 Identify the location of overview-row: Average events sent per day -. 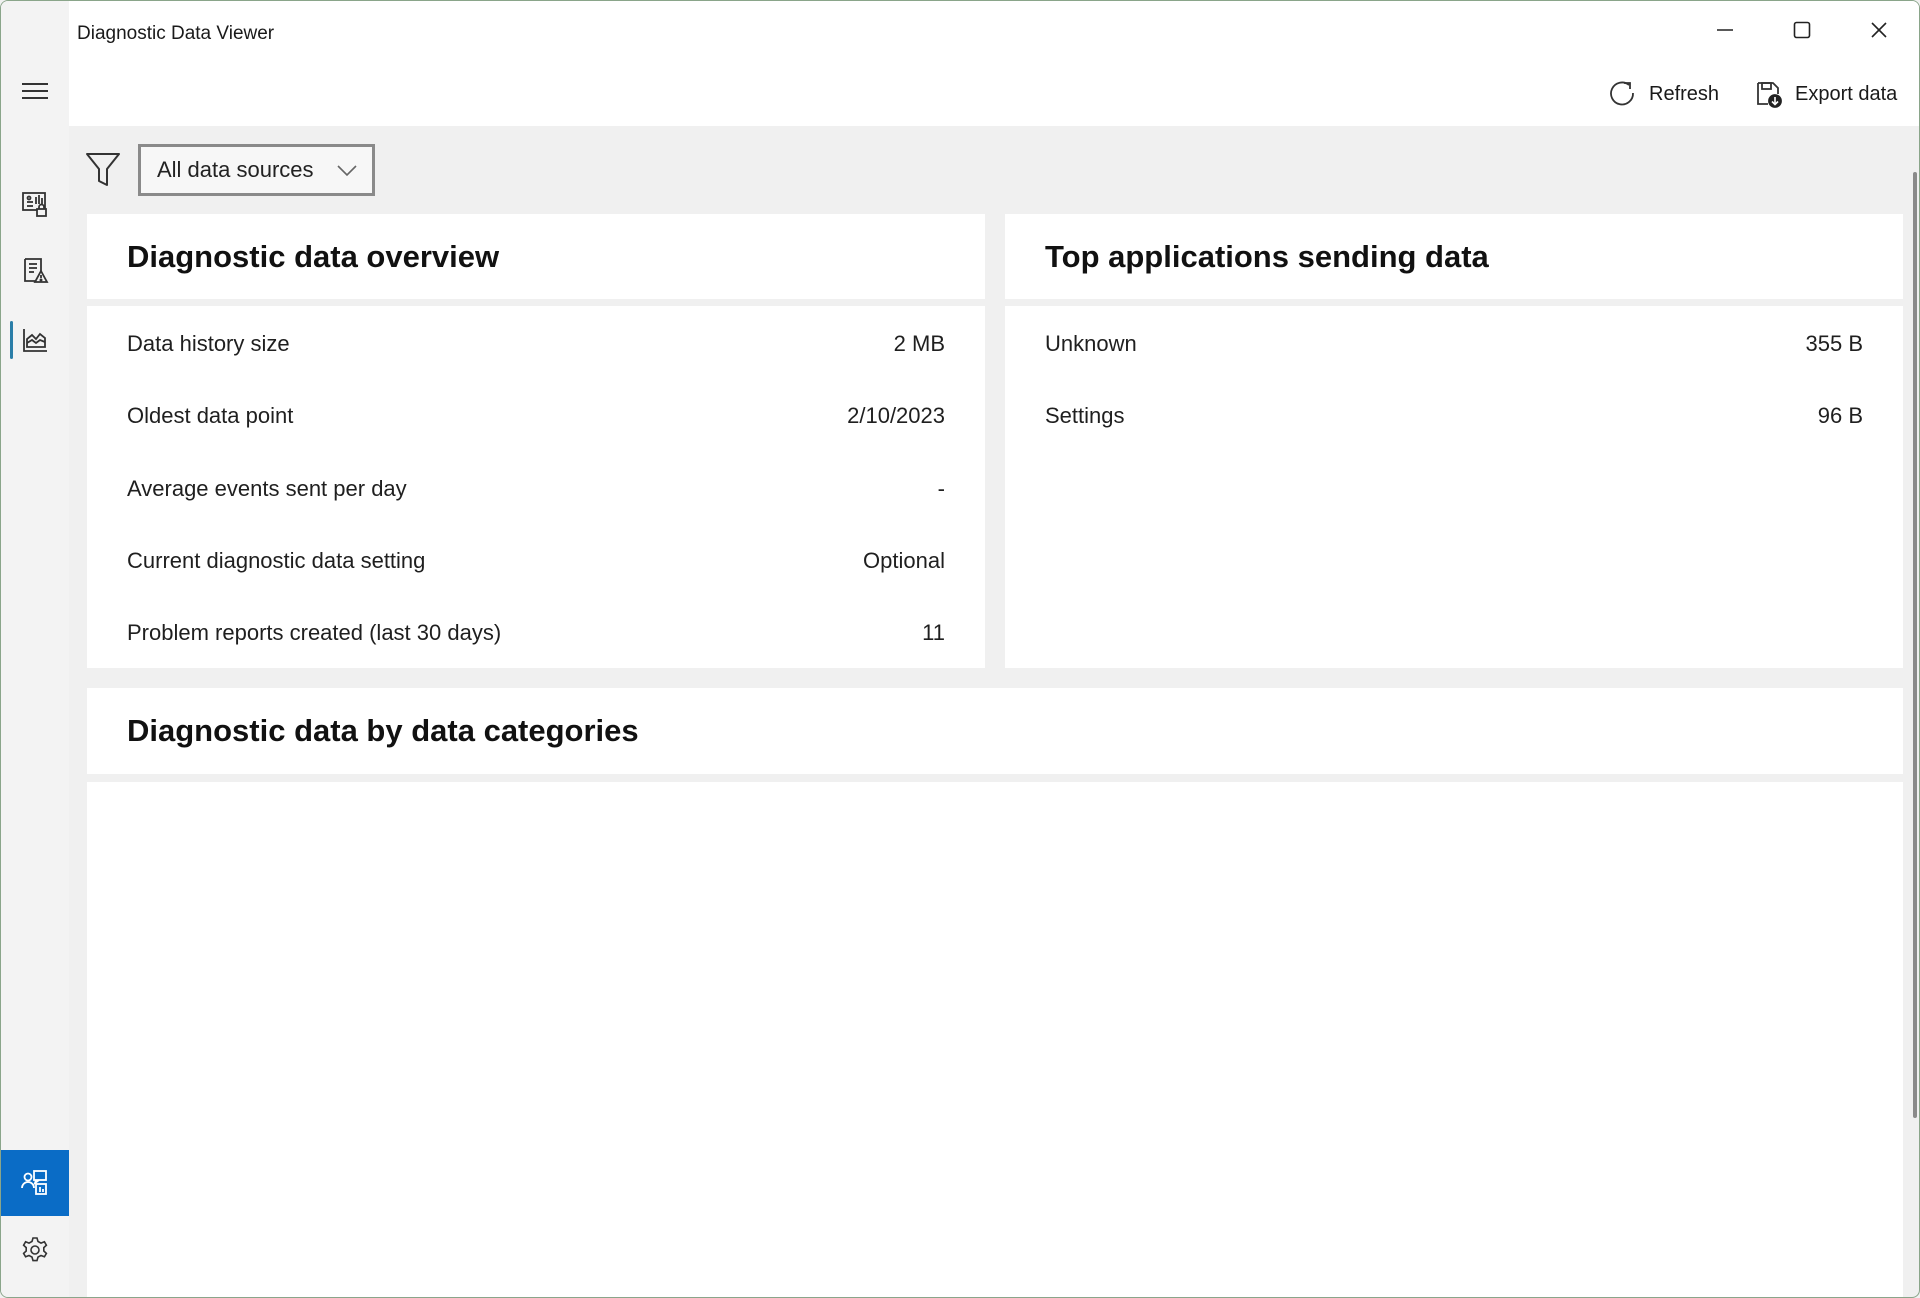
(536, 489).